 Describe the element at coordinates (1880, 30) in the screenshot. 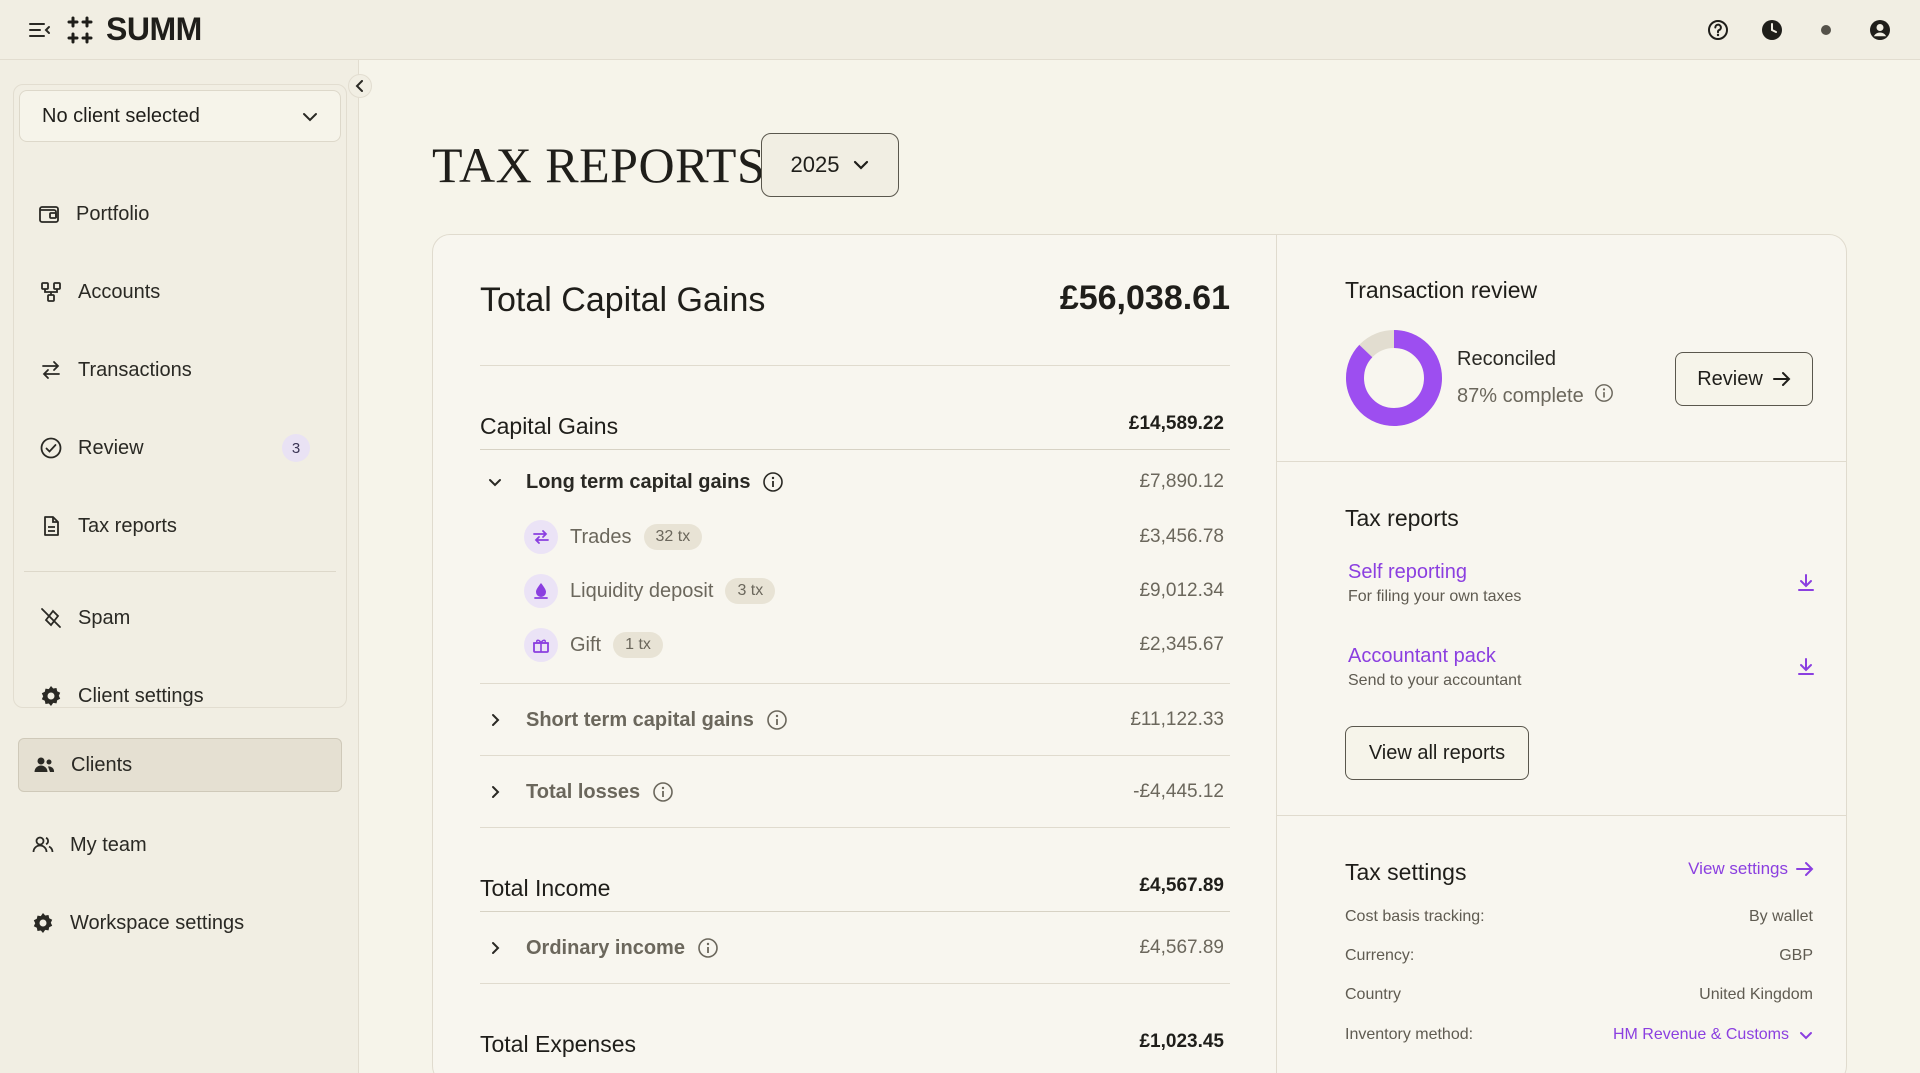

I see `user-account-icon` at that location.